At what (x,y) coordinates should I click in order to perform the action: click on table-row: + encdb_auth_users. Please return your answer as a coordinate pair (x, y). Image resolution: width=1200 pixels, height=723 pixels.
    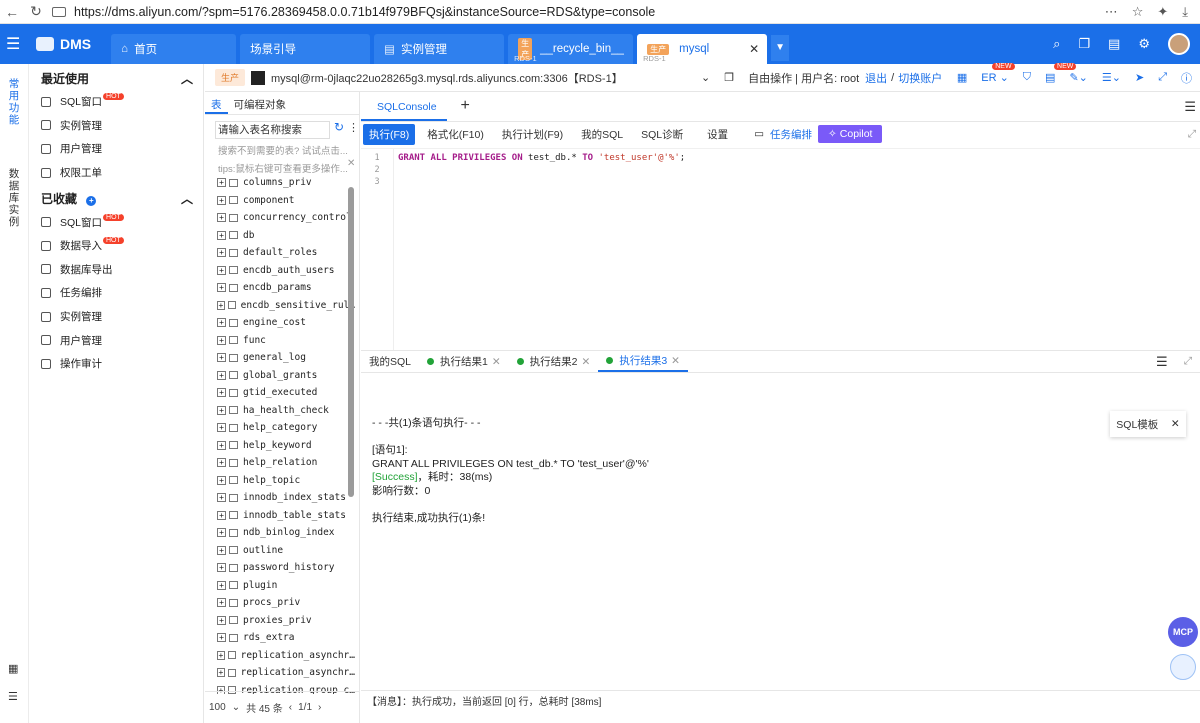
    Looking at the image, I should click on (280, 271).